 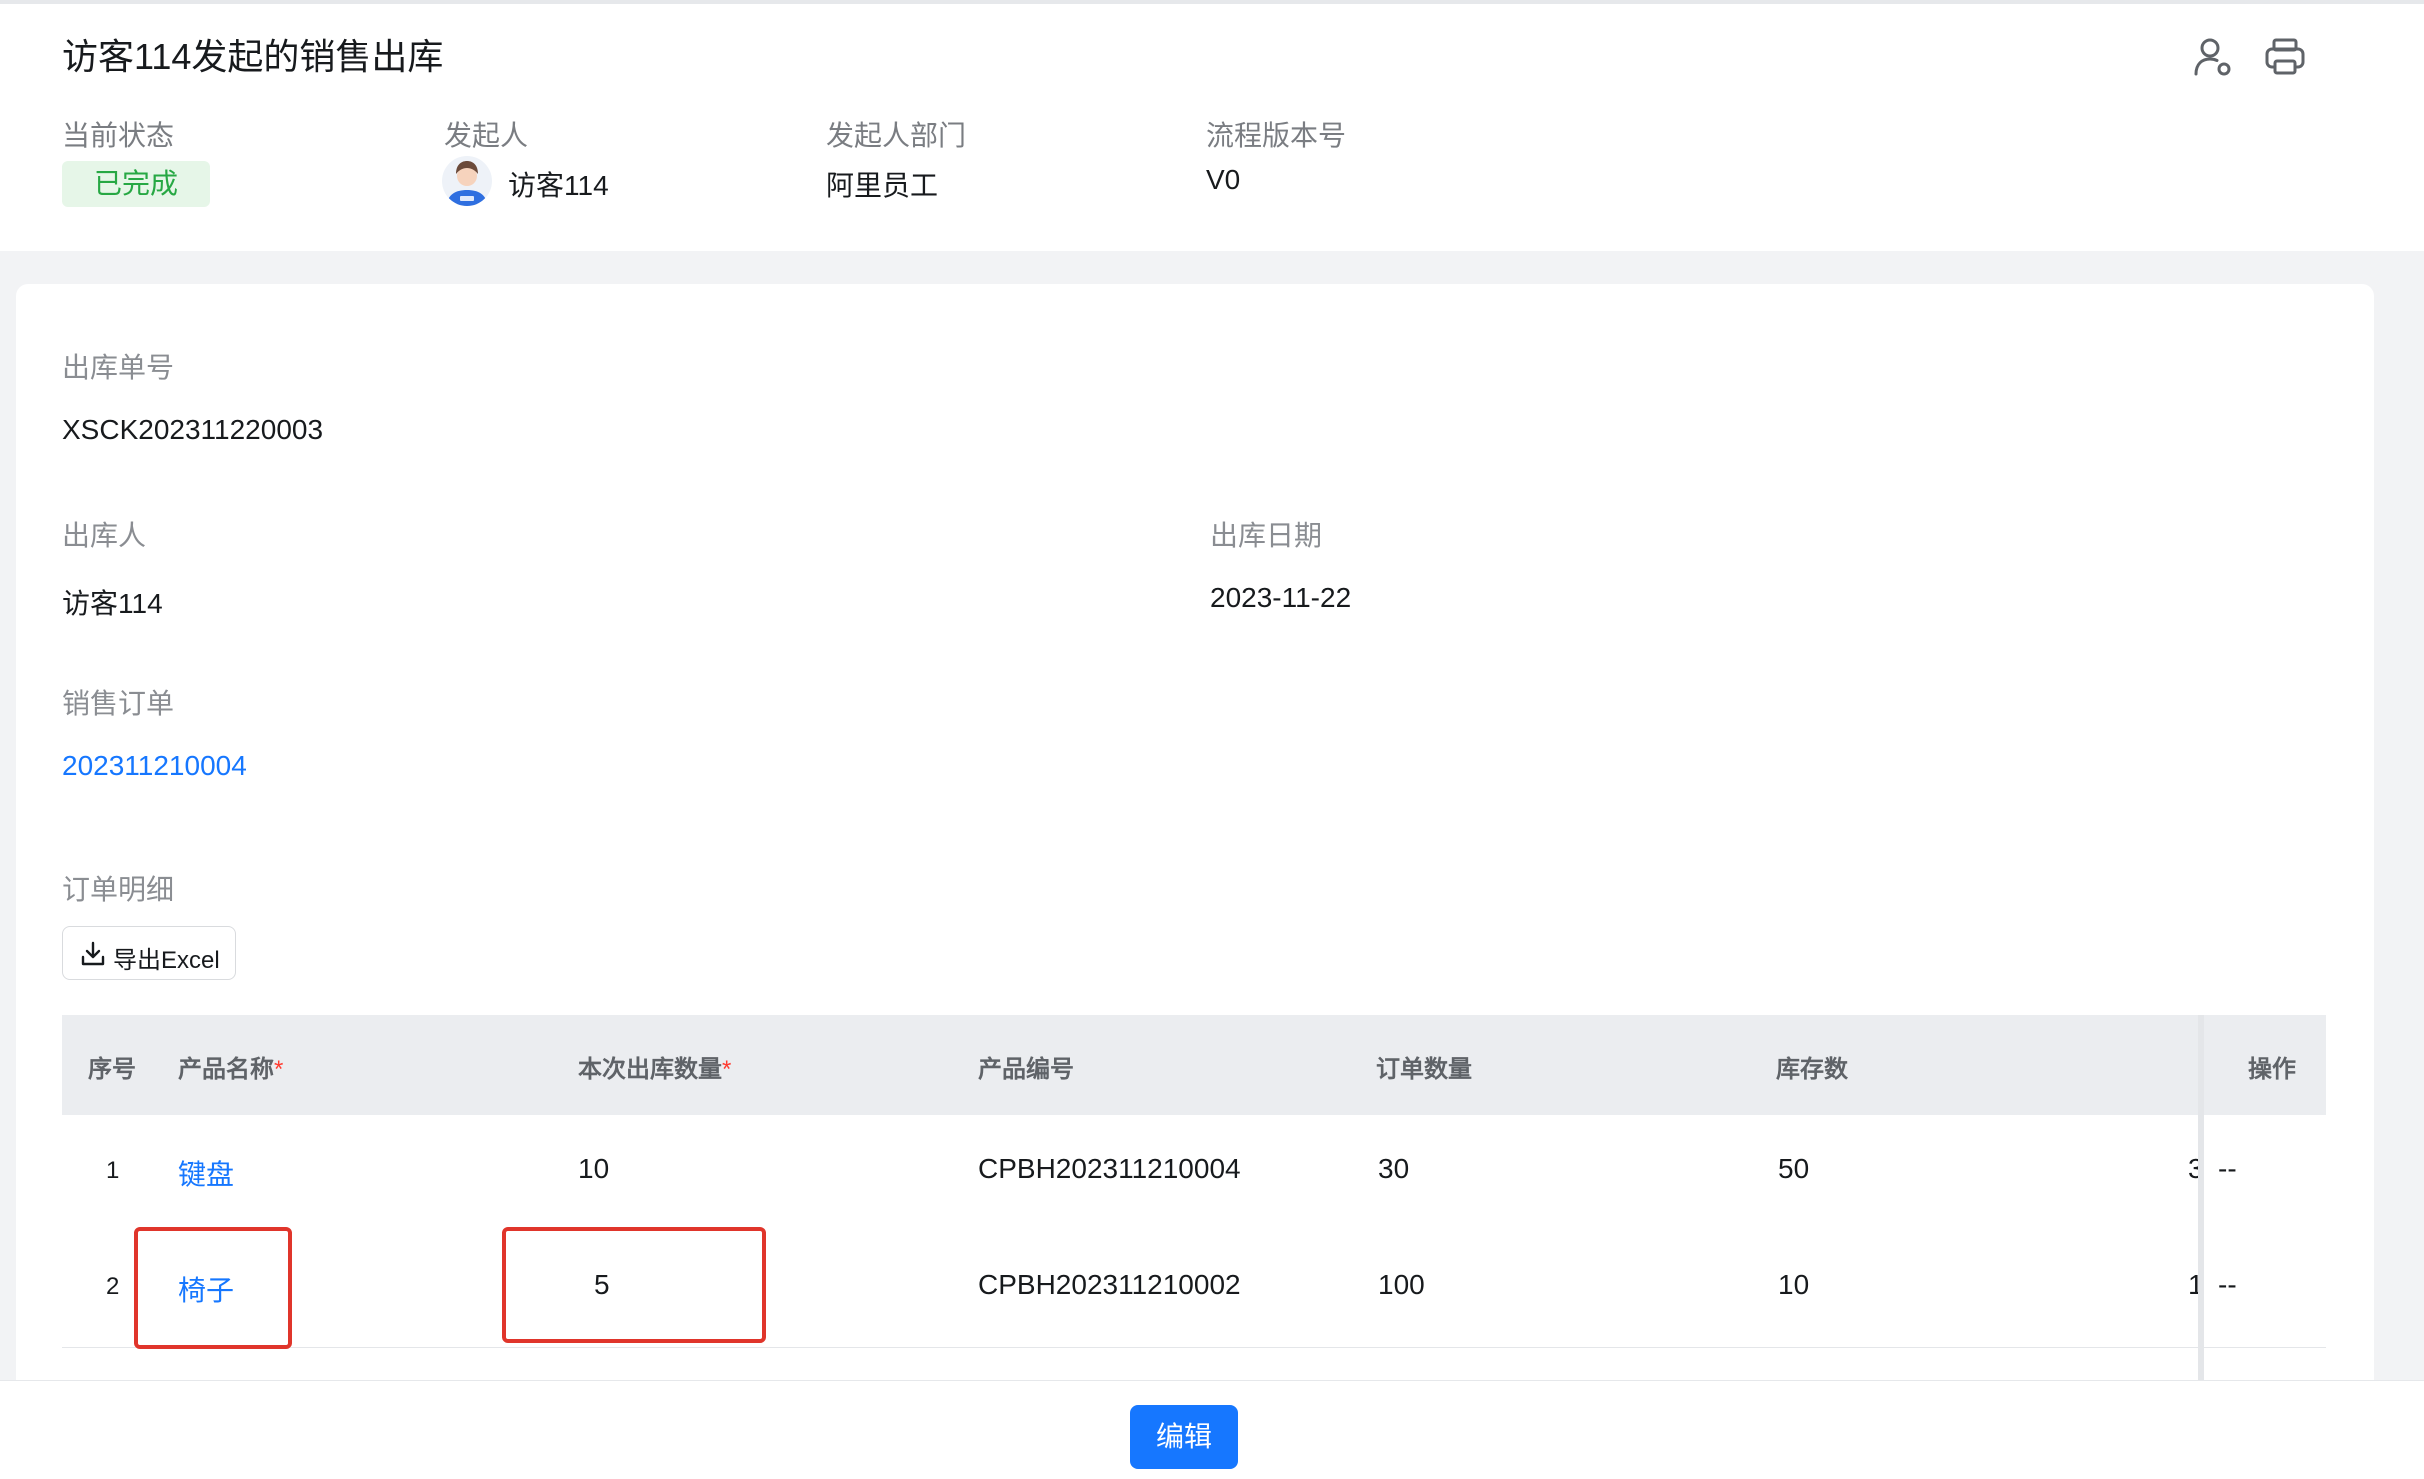 What do you see at coordinates (1794, 1168) in the screenshot?
I see `stock-qty: 50` at bounding box center [1794, 1168].